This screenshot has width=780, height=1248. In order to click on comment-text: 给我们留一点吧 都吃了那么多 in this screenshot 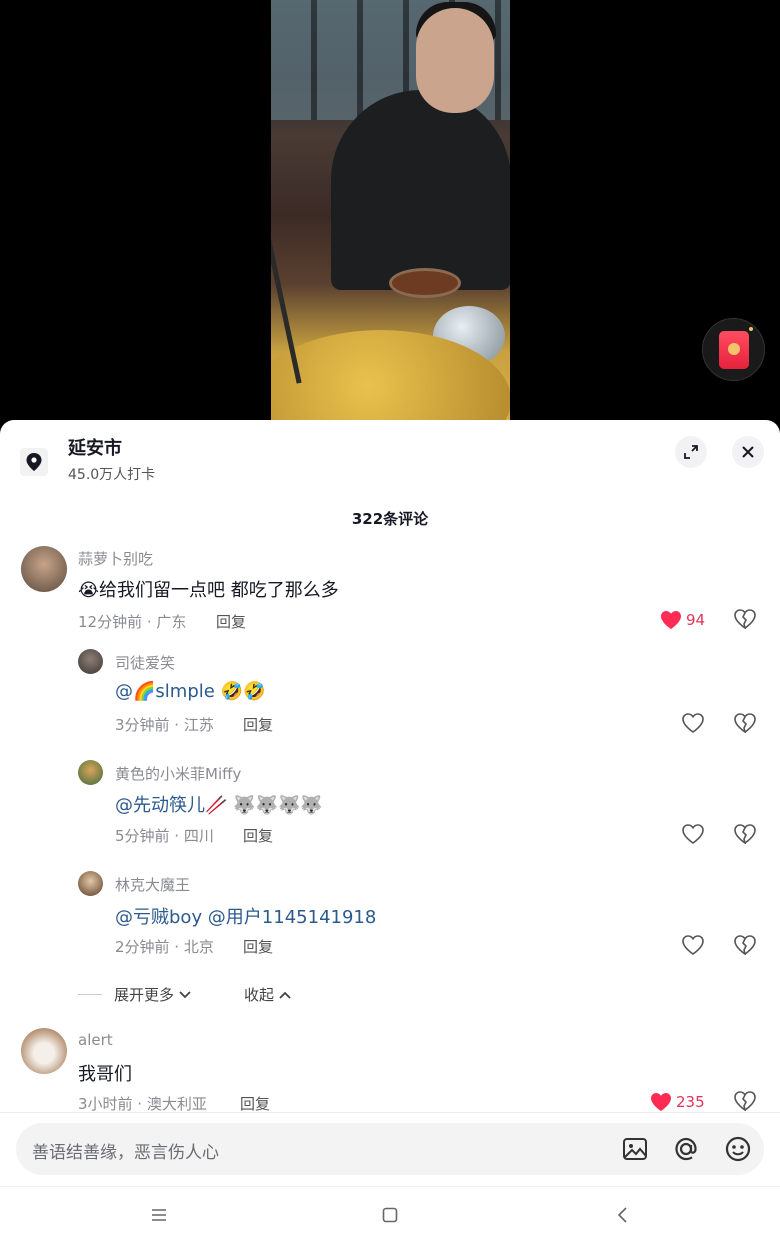, I will do `click(219, 590)`.